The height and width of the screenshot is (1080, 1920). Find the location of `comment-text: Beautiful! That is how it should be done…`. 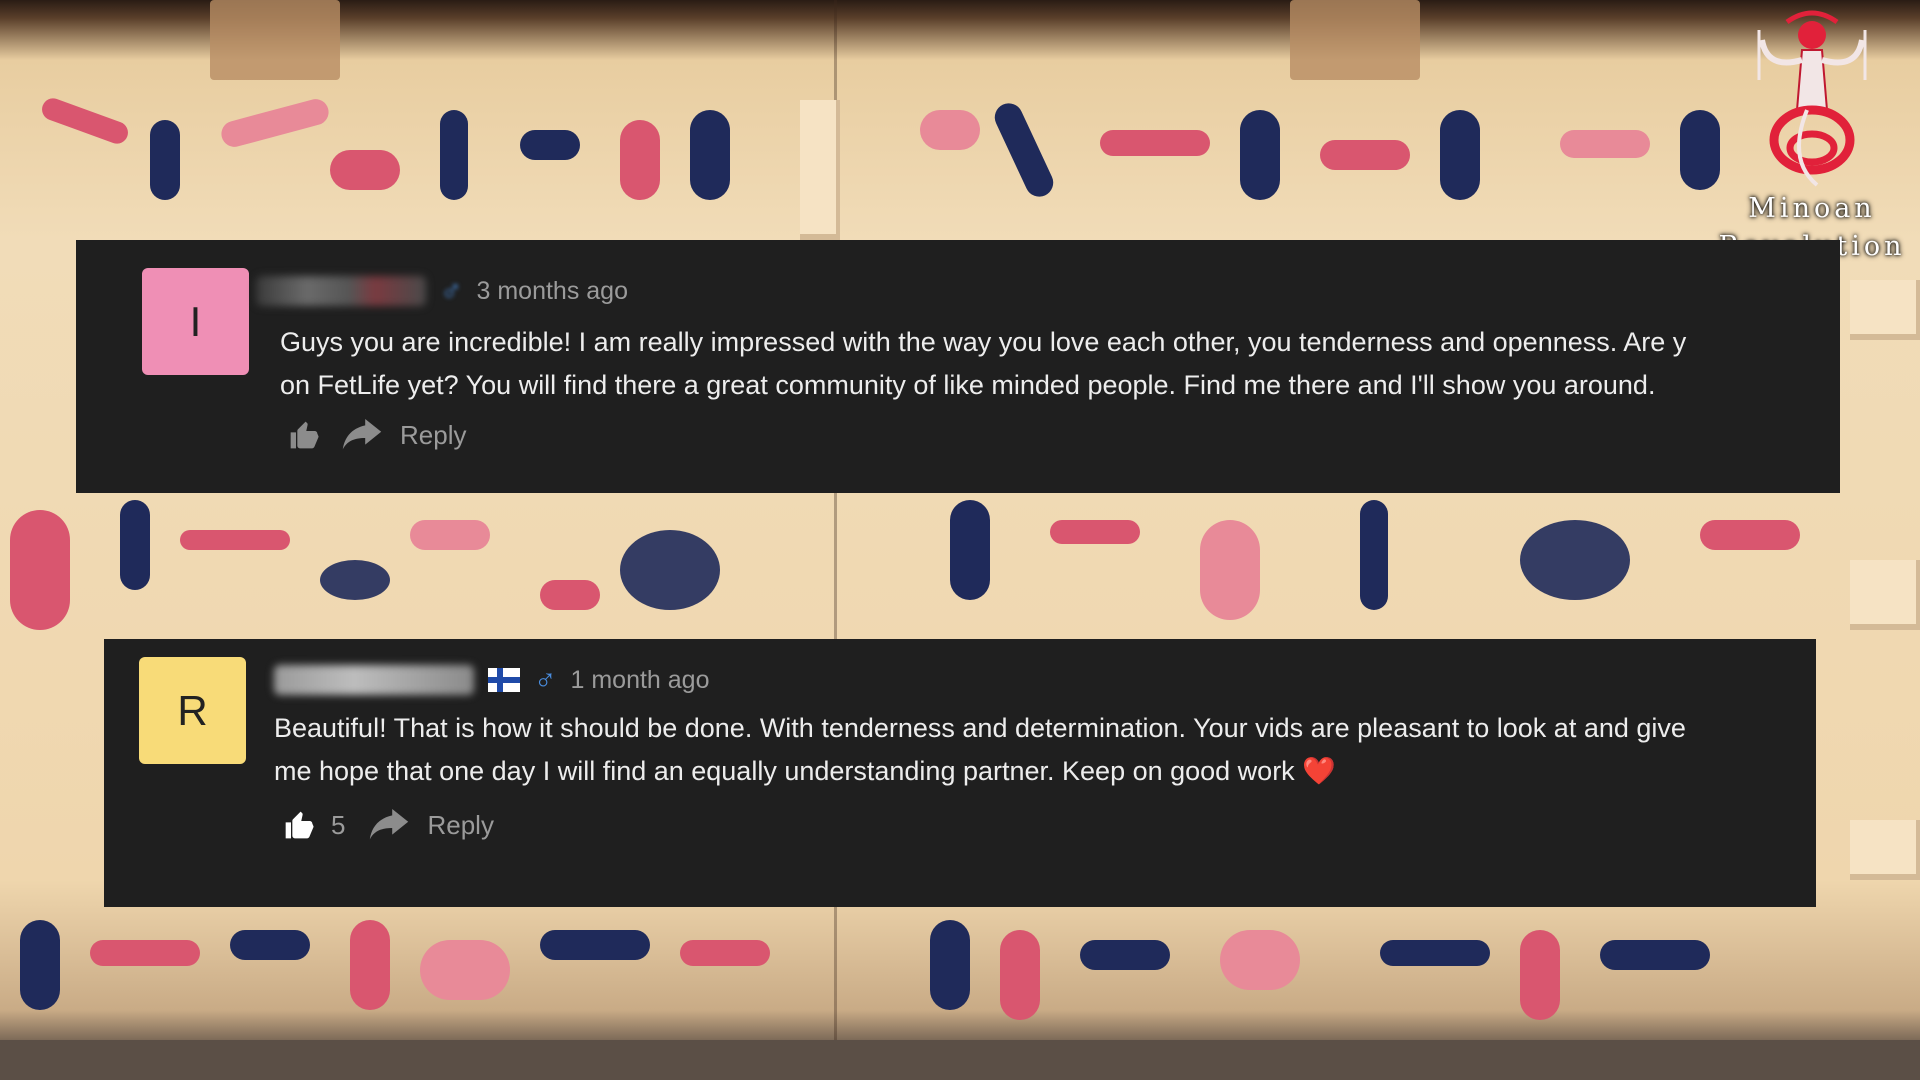

comment-text: Beautiful! That is how it should be done… is located at coordinates (1044, 752).